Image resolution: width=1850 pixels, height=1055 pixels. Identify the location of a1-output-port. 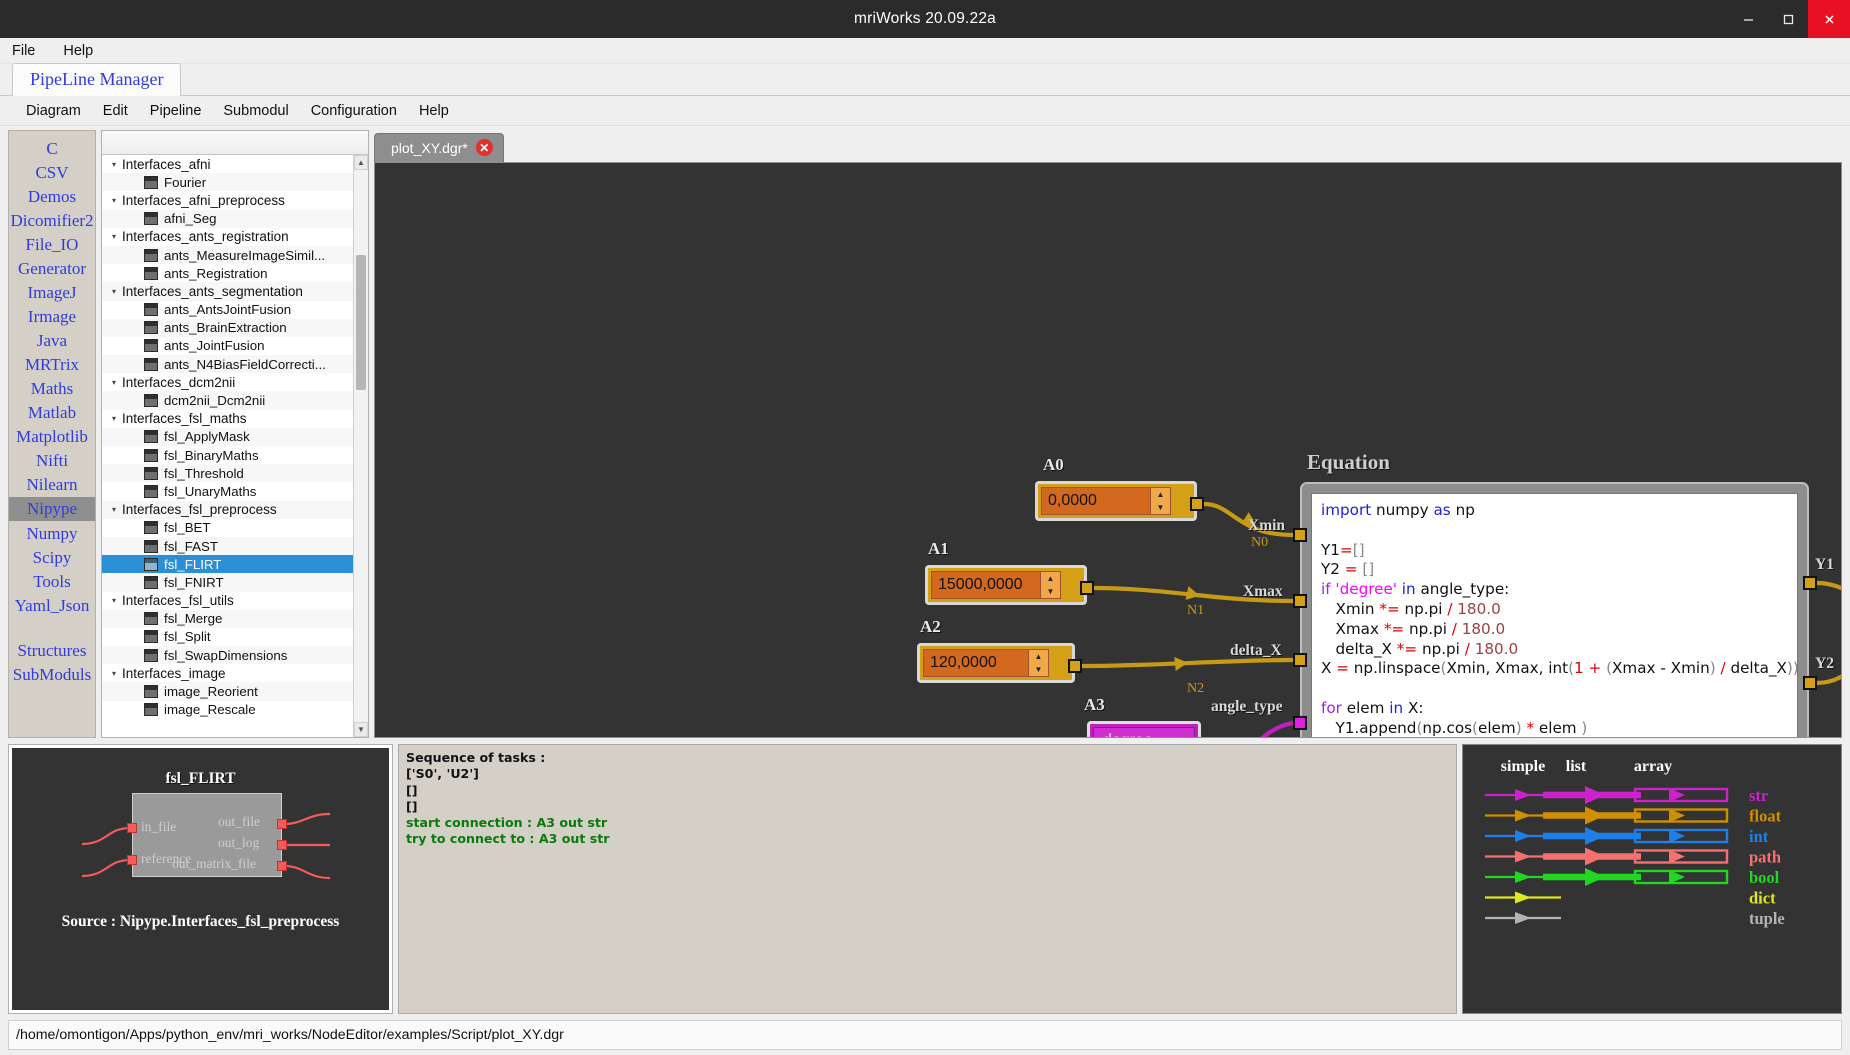
(1087, 588).